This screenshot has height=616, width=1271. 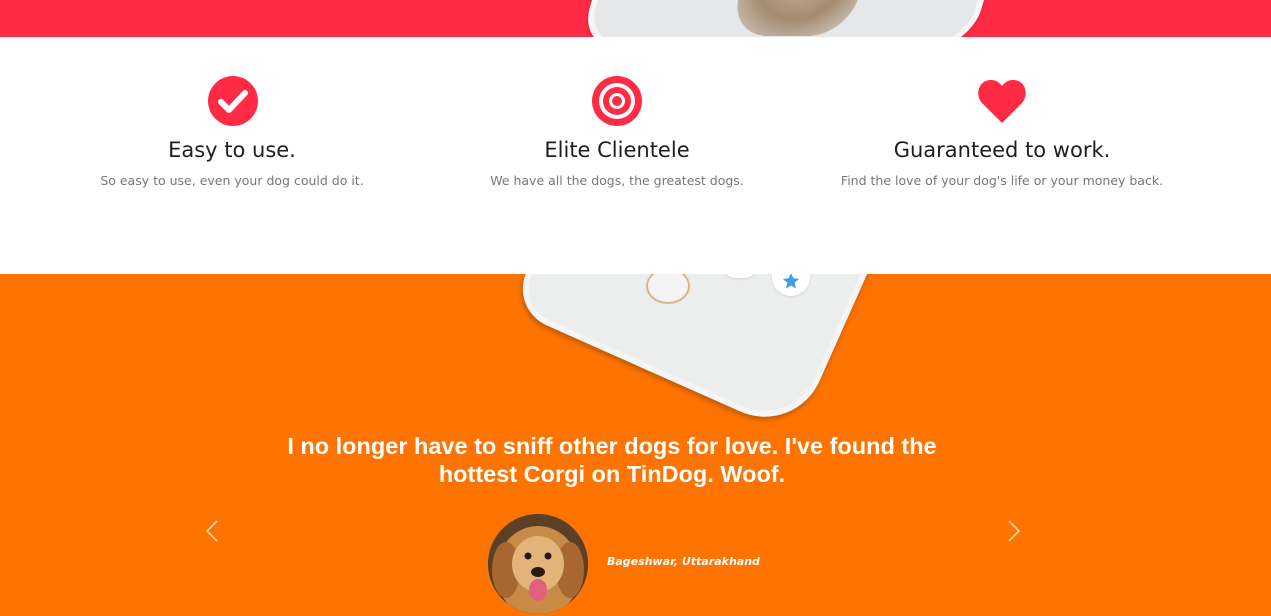 What do you see at coordinates (799, 18) in the screenshot?
I see `phone-screen-dog-photo` at bounding box center [799, 18].